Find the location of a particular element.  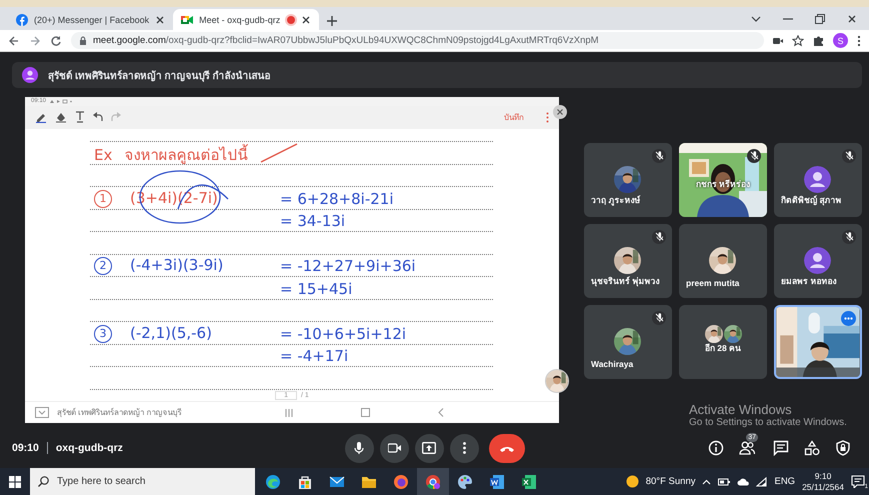

language-indicator: ENG is located at coordinates (785, 481).